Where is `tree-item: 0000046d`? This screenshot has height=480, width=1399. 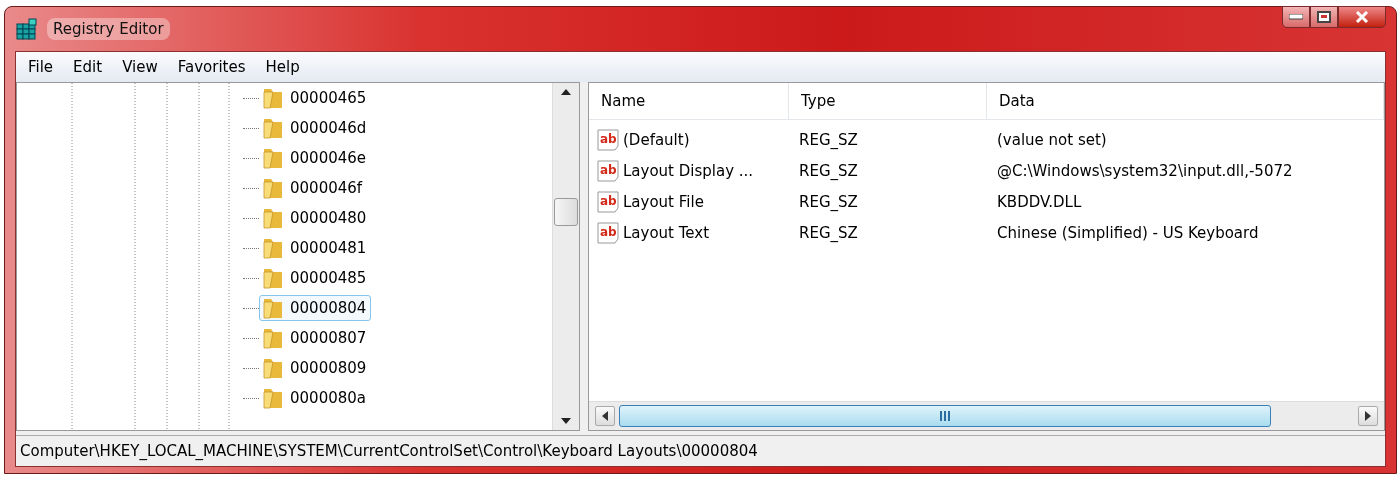 tree-item: 0000046d is located at coordinates (315, 128).